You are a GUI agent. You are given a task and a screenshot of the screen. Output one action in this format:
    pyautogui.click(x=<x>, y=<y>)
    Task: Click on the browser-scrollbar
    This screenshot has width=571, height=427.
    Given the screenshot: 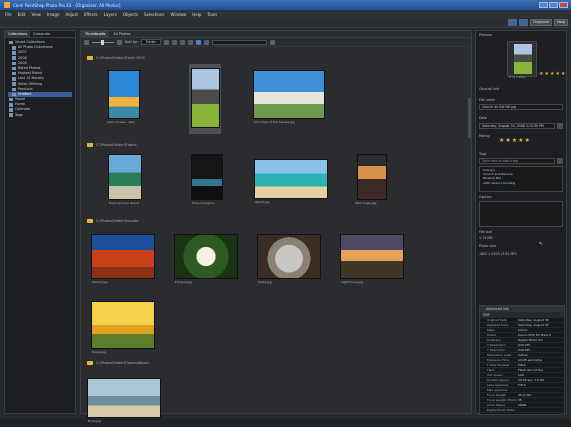 What is the action you would take?
    pyautogui.click(x=469, y=225)
    